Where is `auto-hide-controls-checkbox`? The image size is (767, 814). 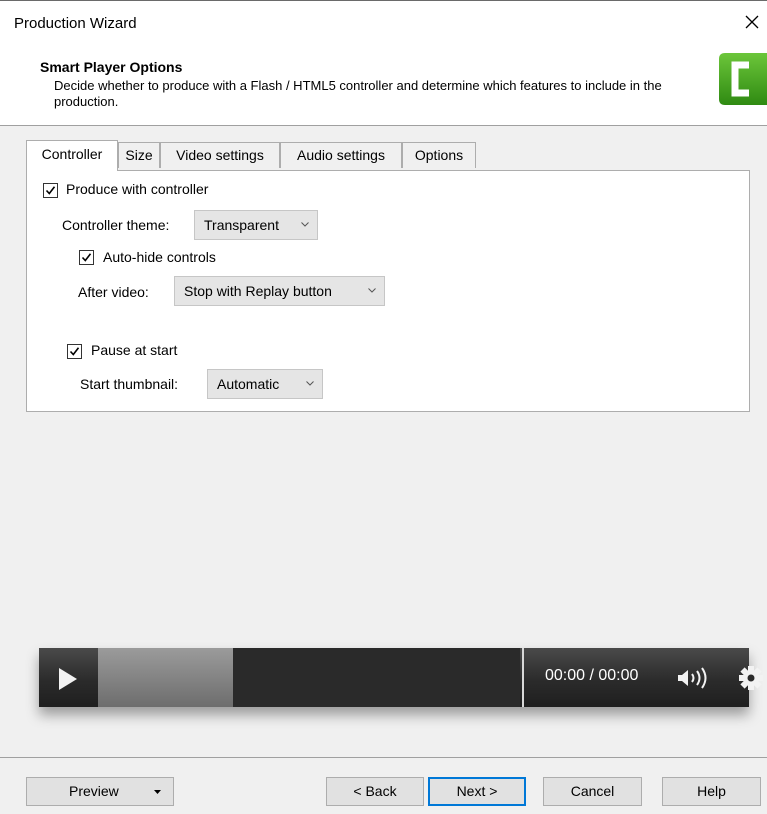
auto-hide-controls-checkbox is located at coordinates (86, 257).